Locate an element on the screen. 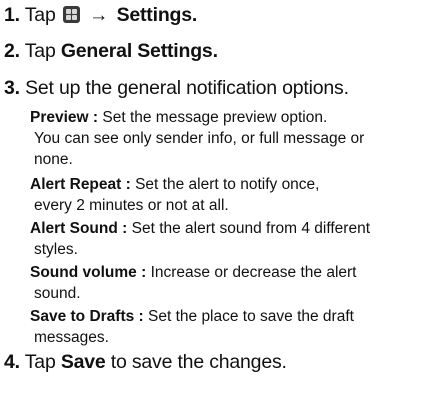 The width and height of the screenshot is (437, 403). option-text: Set the message preview option. is located at coordinates (215, 117).